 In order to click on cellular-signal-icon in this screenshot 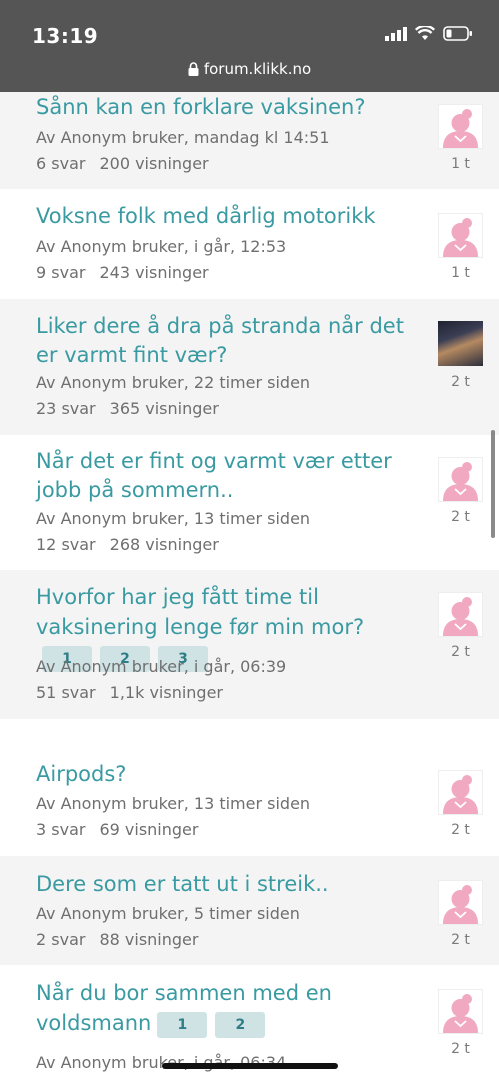, I will do `click(396, 33)`.